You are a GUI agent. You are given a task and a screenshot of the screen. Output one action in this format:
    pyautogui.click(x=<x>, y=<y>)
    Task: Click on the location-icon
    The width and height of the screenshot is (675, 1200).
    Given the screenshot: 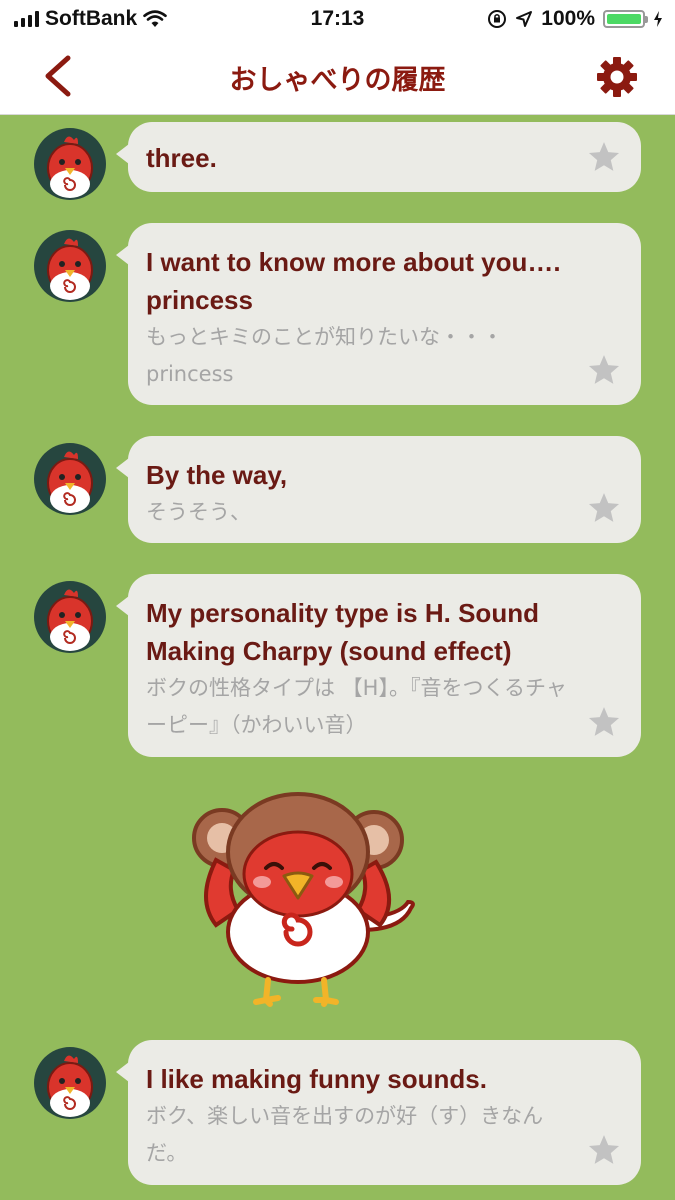 What is the action you would take?
    pyautogui.click(x=524, y=19)
    